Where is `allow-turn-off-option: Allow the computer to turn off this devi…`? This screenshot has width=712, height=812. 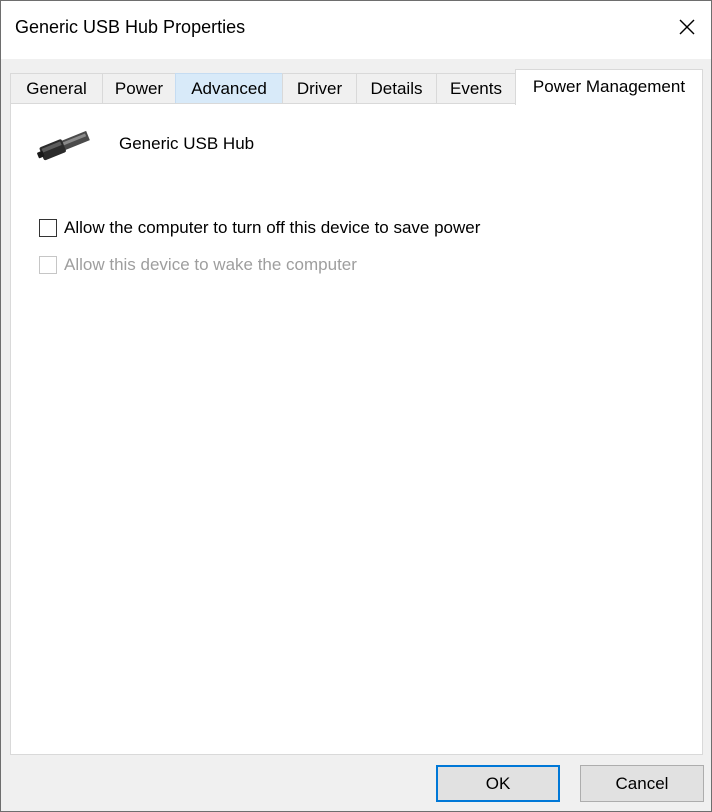
allow-turn-off-option: Allow the computer to turn off this devi… is located at coordinates (259, 228).